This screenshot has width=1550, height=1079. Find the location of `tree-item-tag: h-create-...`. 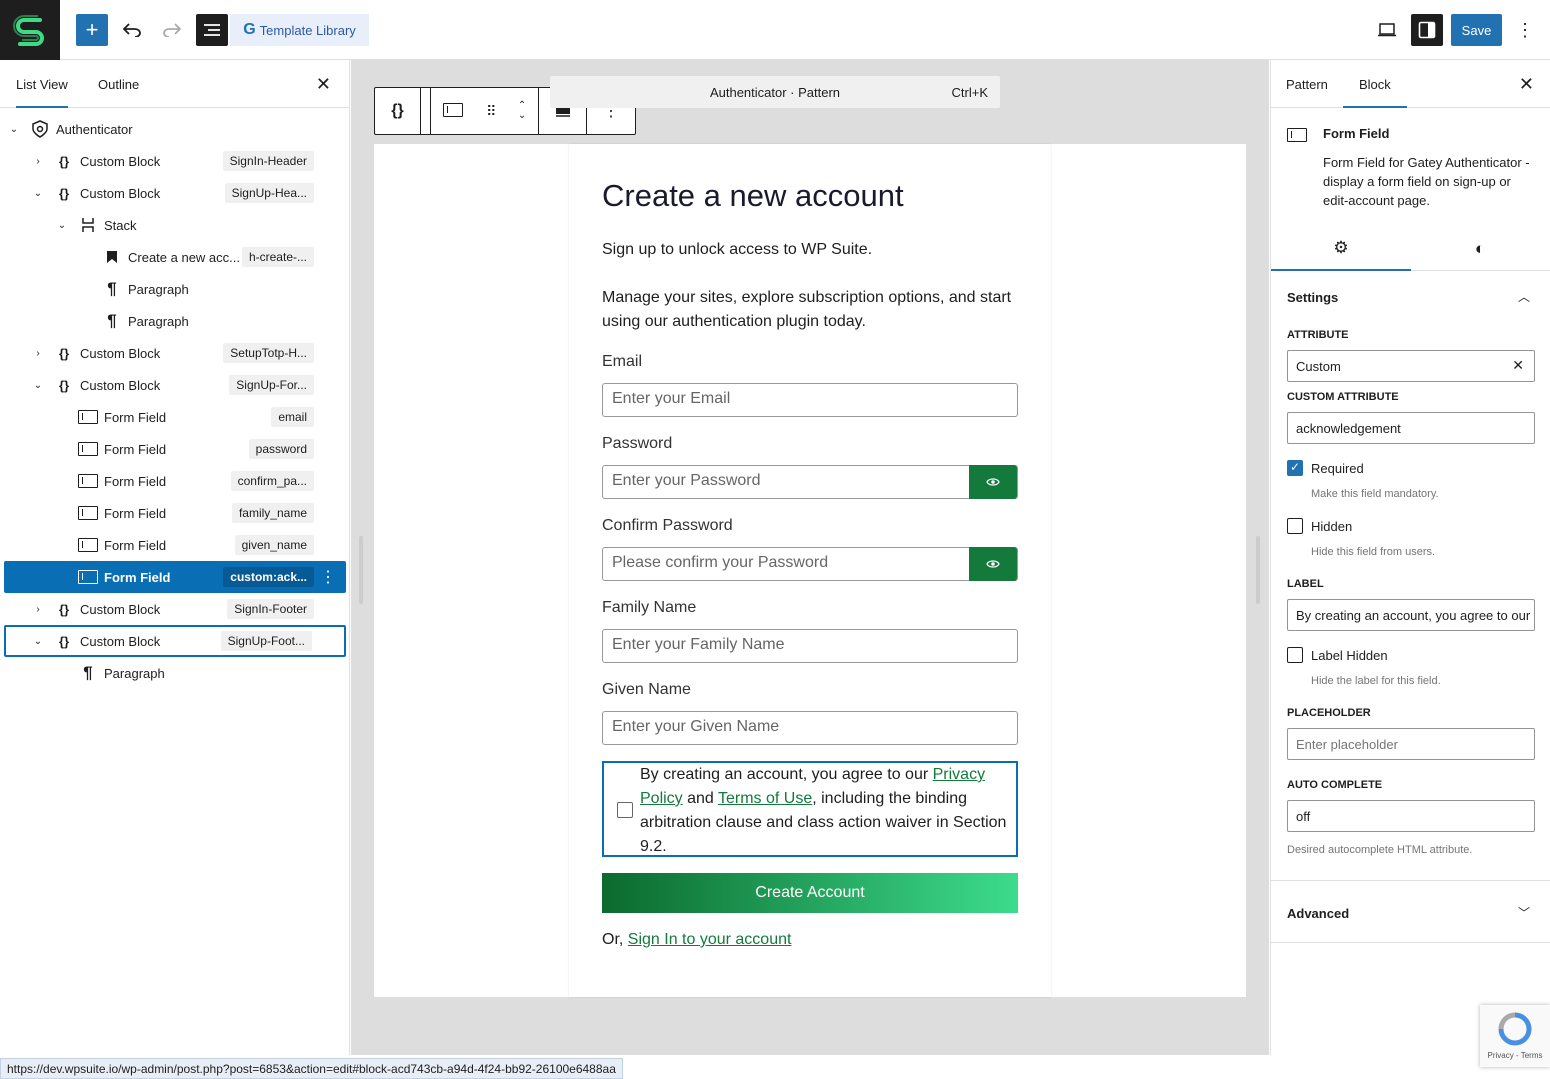

tree-item-tag: h-create-... is located at coordinates (277, 257).